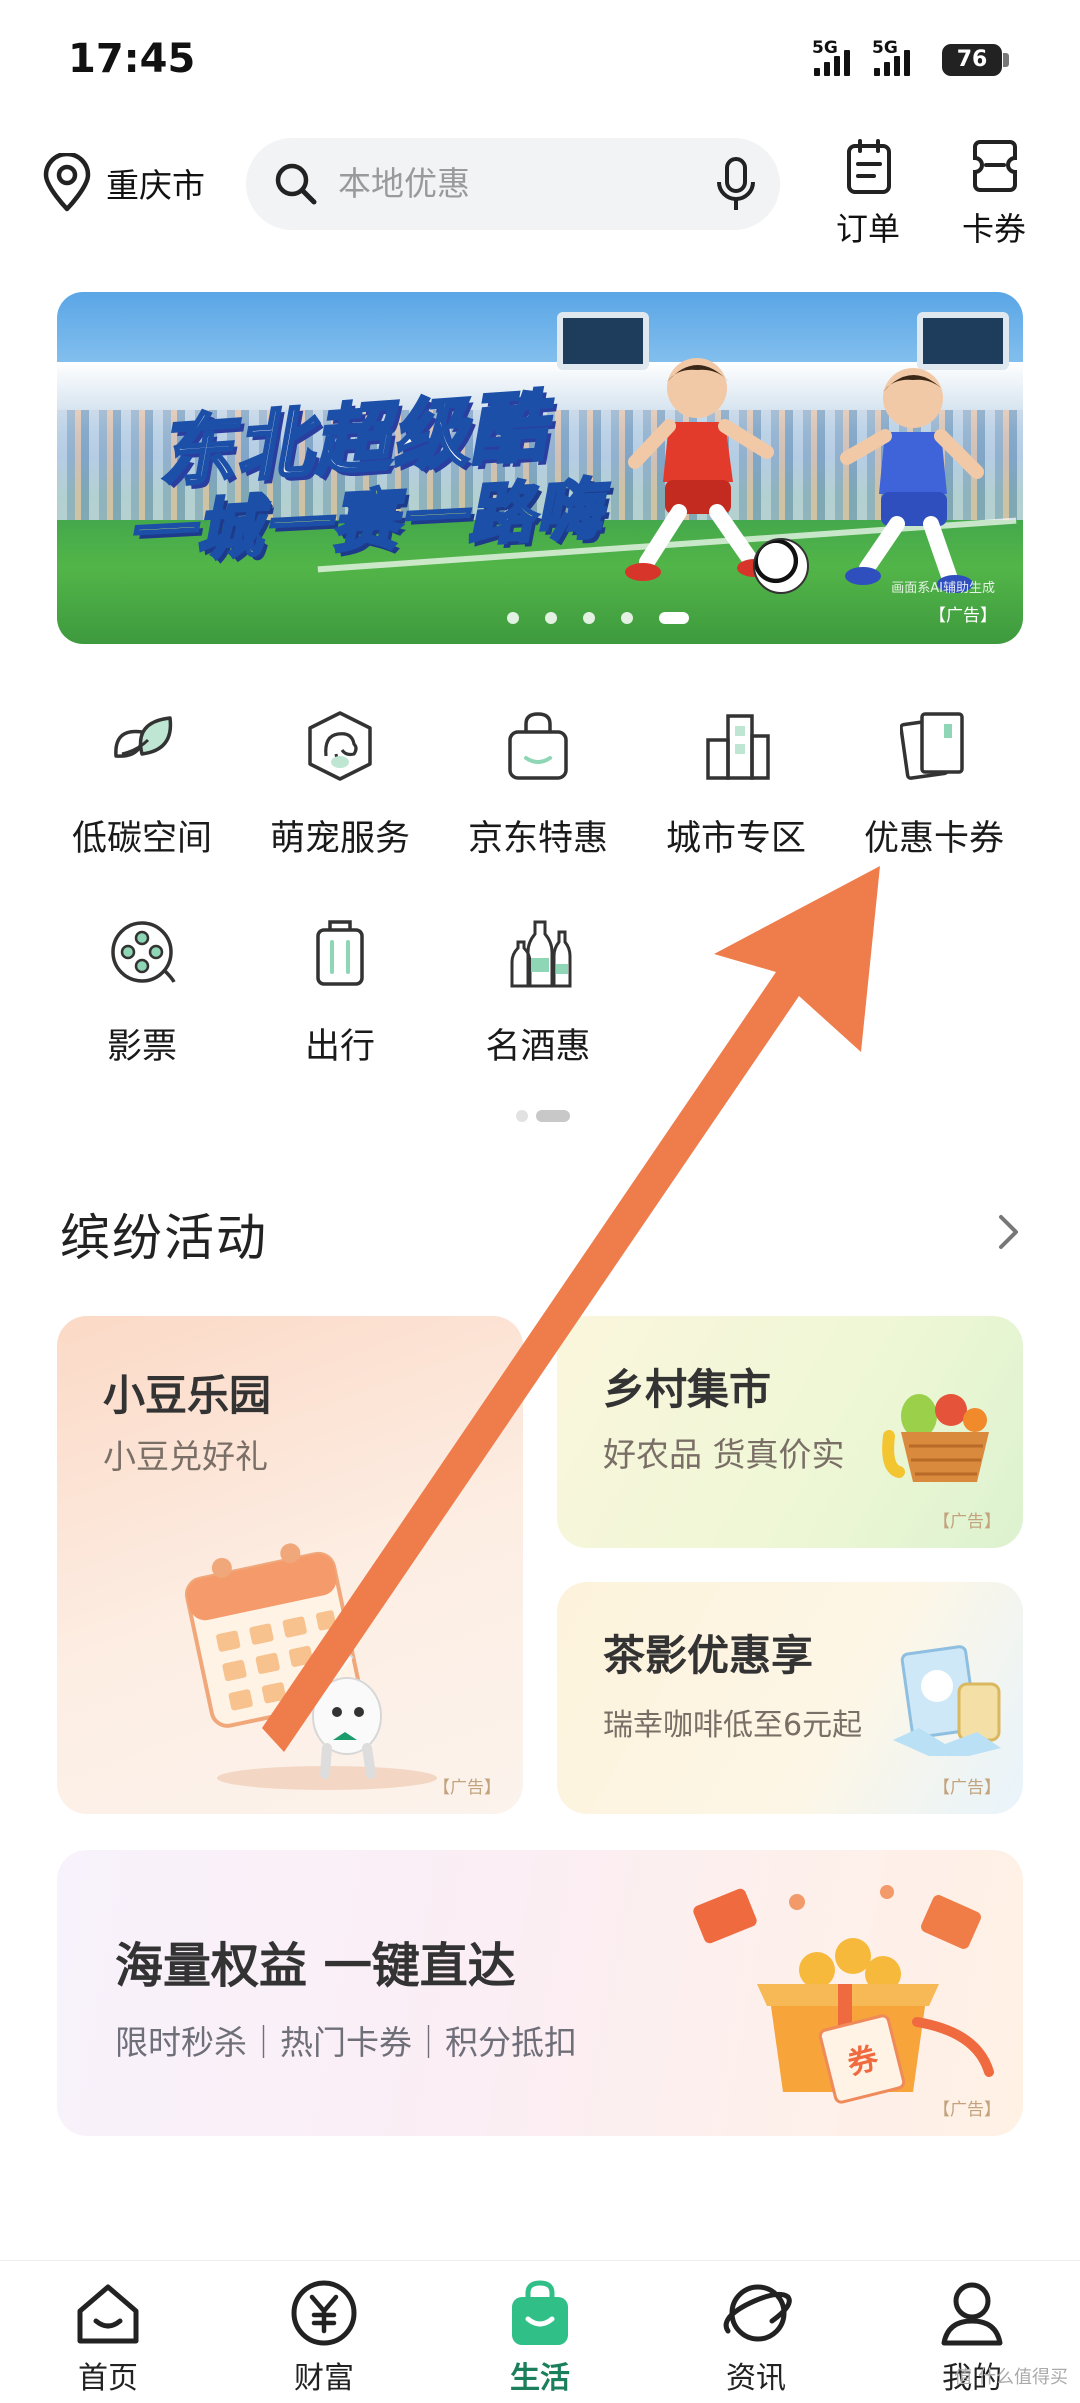 This screenshot has width=1080, height=2403. I want to click on nav-label: 资讯, so click(756, 2378).